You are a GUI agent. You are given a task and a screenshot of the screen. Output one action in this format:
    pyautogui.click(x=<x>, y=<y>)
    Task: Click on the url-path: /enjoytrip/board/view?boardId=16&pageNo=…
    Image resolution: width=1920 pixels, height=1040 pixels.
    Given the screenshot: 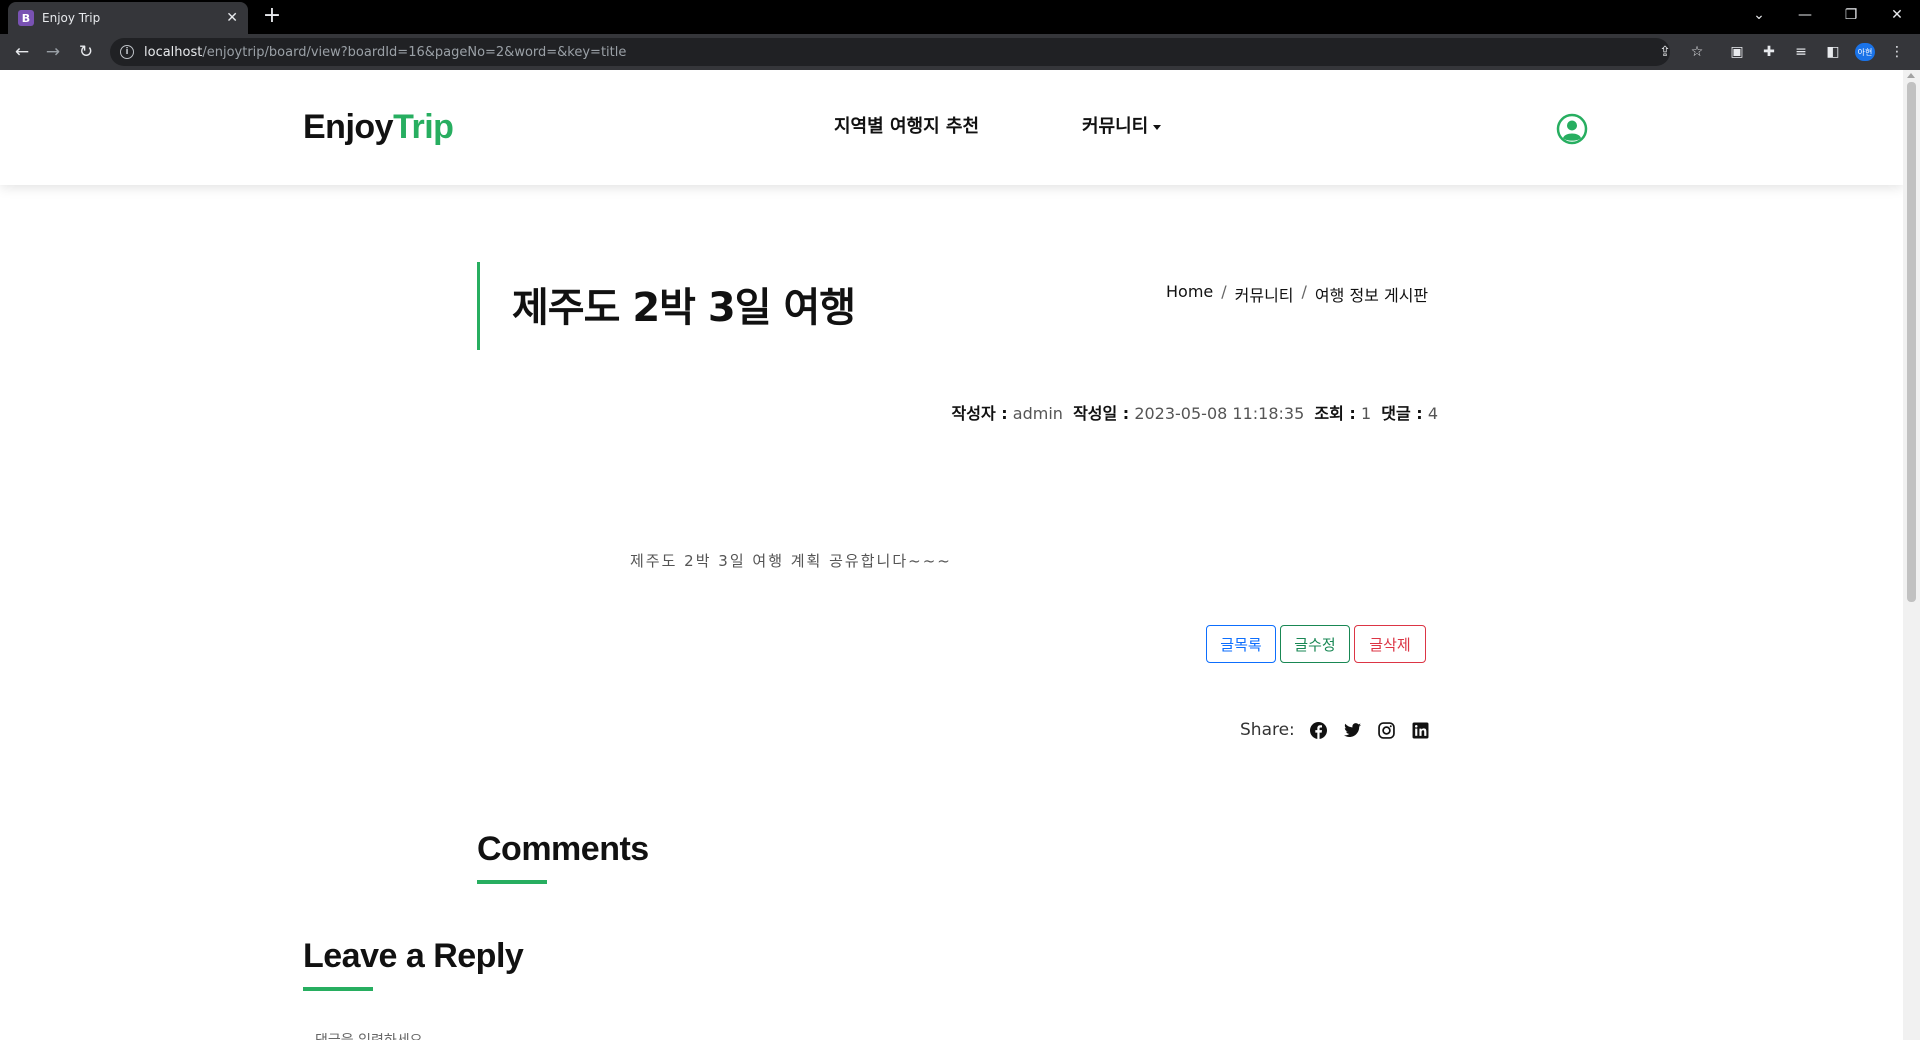 What is the action you would take?
    pyautogui.click(x=414, y=52)
    